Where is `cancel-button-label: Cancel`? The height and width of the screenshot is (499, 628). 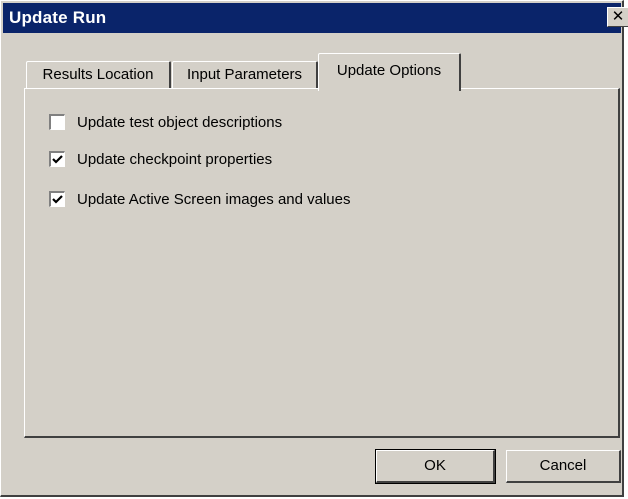
cancel-button-label: Cancel is located at coordinates (563, 465).